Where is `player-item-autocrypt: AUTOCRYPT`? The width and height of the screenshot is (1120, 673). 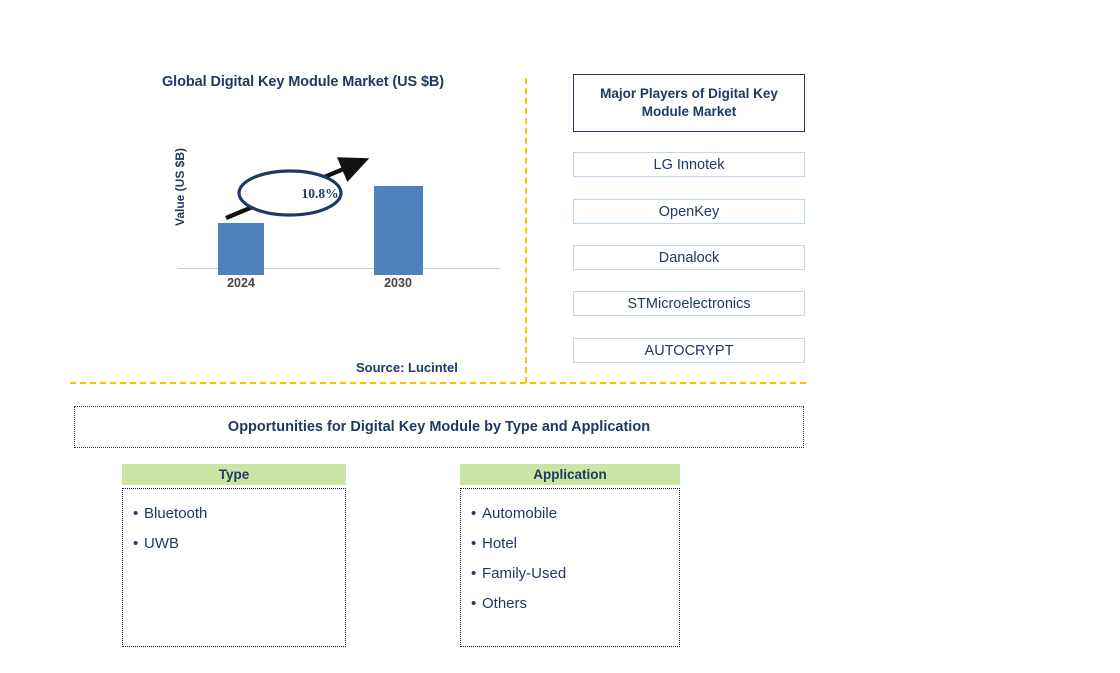
player-item-autocrypt: AUTOCRYPT is located at coordinates (689, 350).